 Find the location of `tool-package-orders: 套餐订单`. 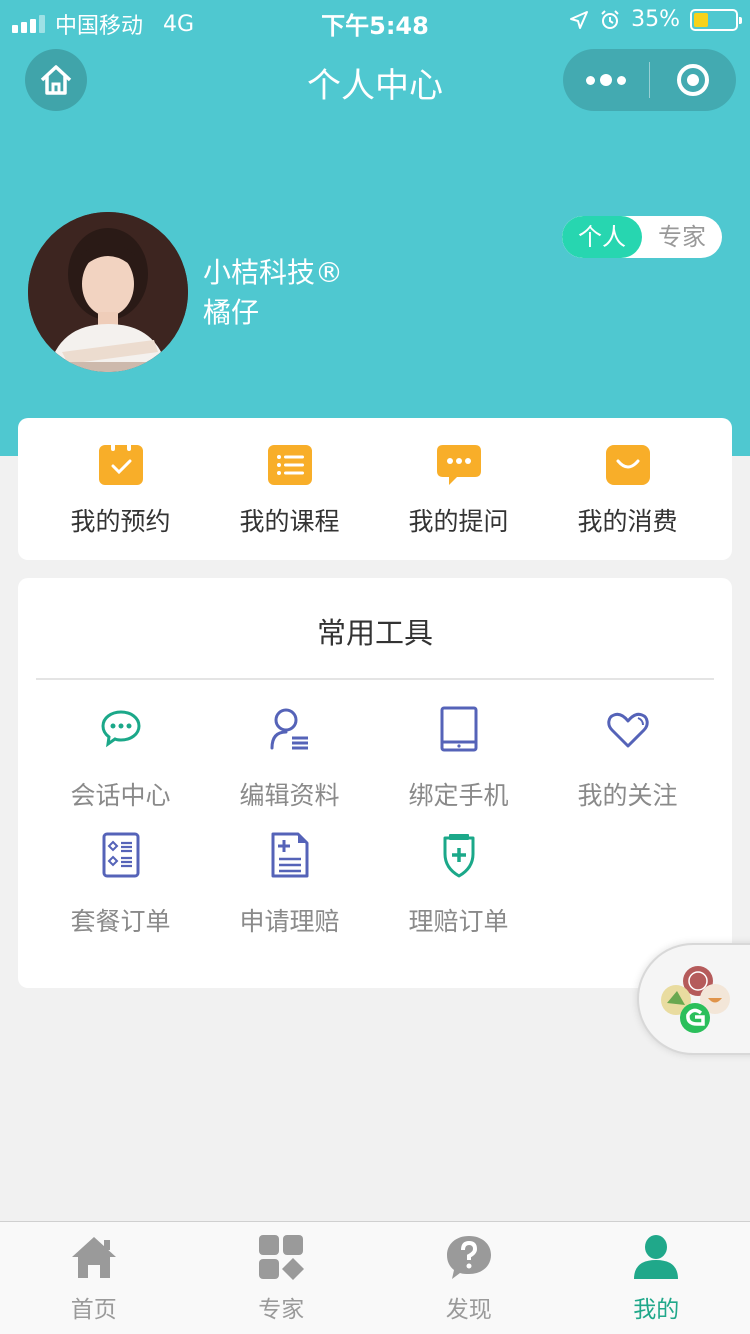

tool-package-orders: 套餐订单 is located at coordinates (120, 887).